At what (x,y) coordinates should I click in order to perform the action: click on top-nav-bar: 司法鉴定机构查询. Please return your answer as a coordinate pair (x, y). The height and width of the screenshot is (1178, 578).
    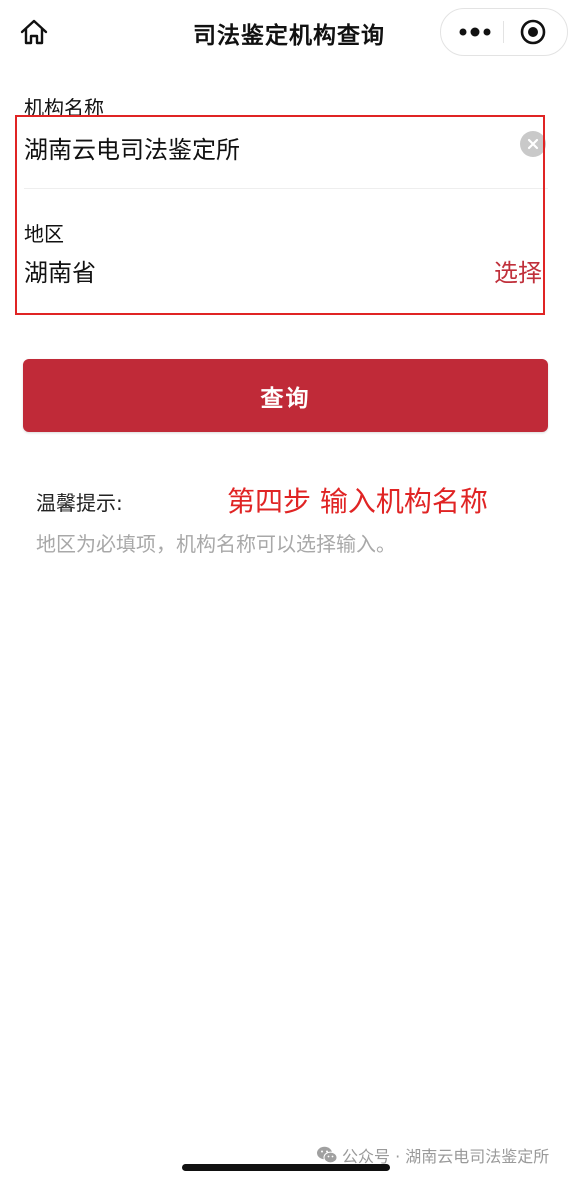
    Looking at the image, I should click on (289, 32).